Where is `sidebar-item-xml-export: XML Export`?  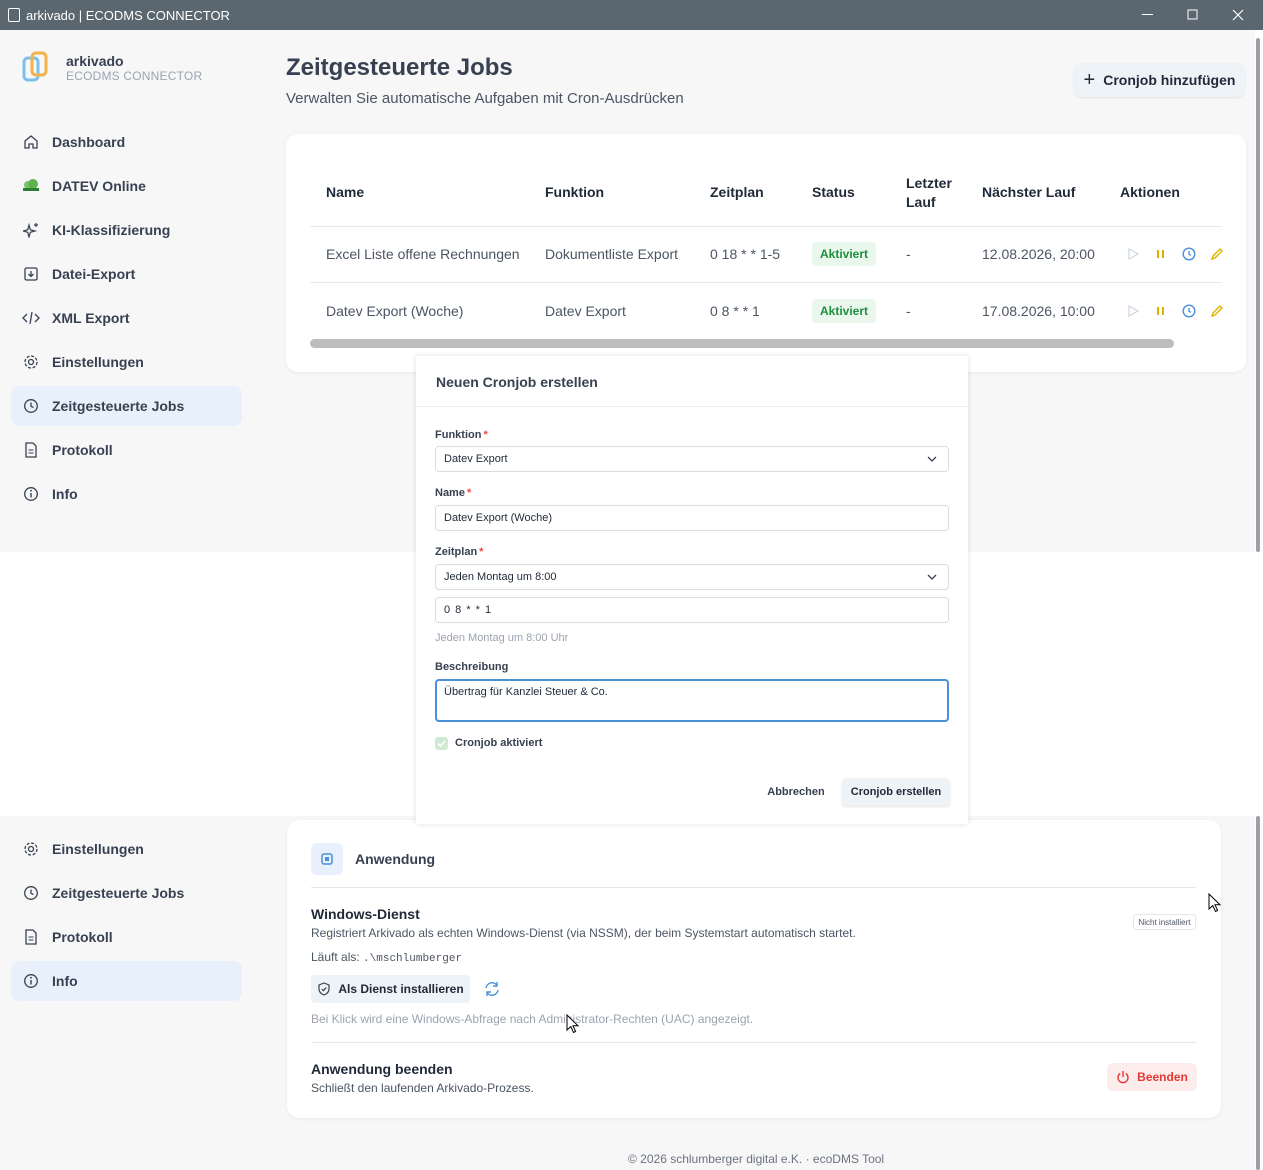
sidebar-item-xml-export: XML Export is located at coordinates (126, 318).